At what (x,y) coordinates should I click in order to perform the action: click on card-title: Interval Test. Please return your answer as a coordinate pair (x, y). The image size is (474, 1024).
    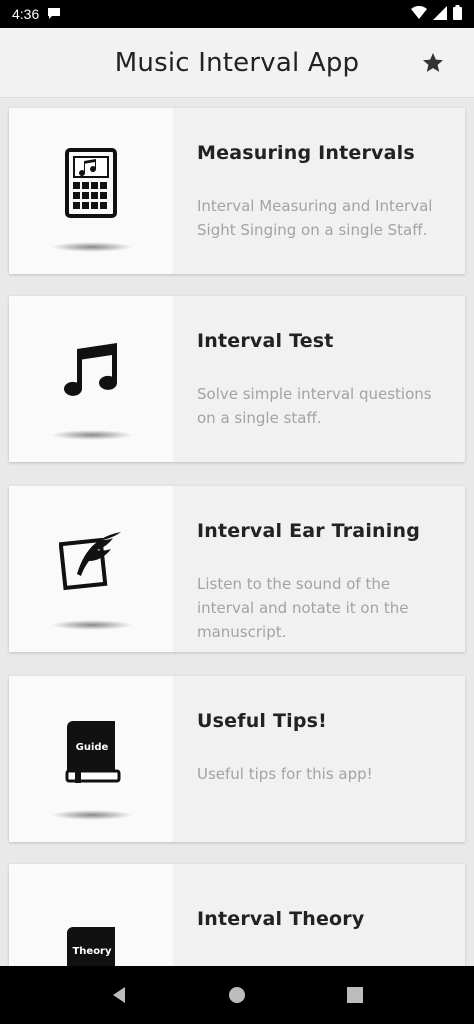
    Looking at the image, I should click on (265, 341).